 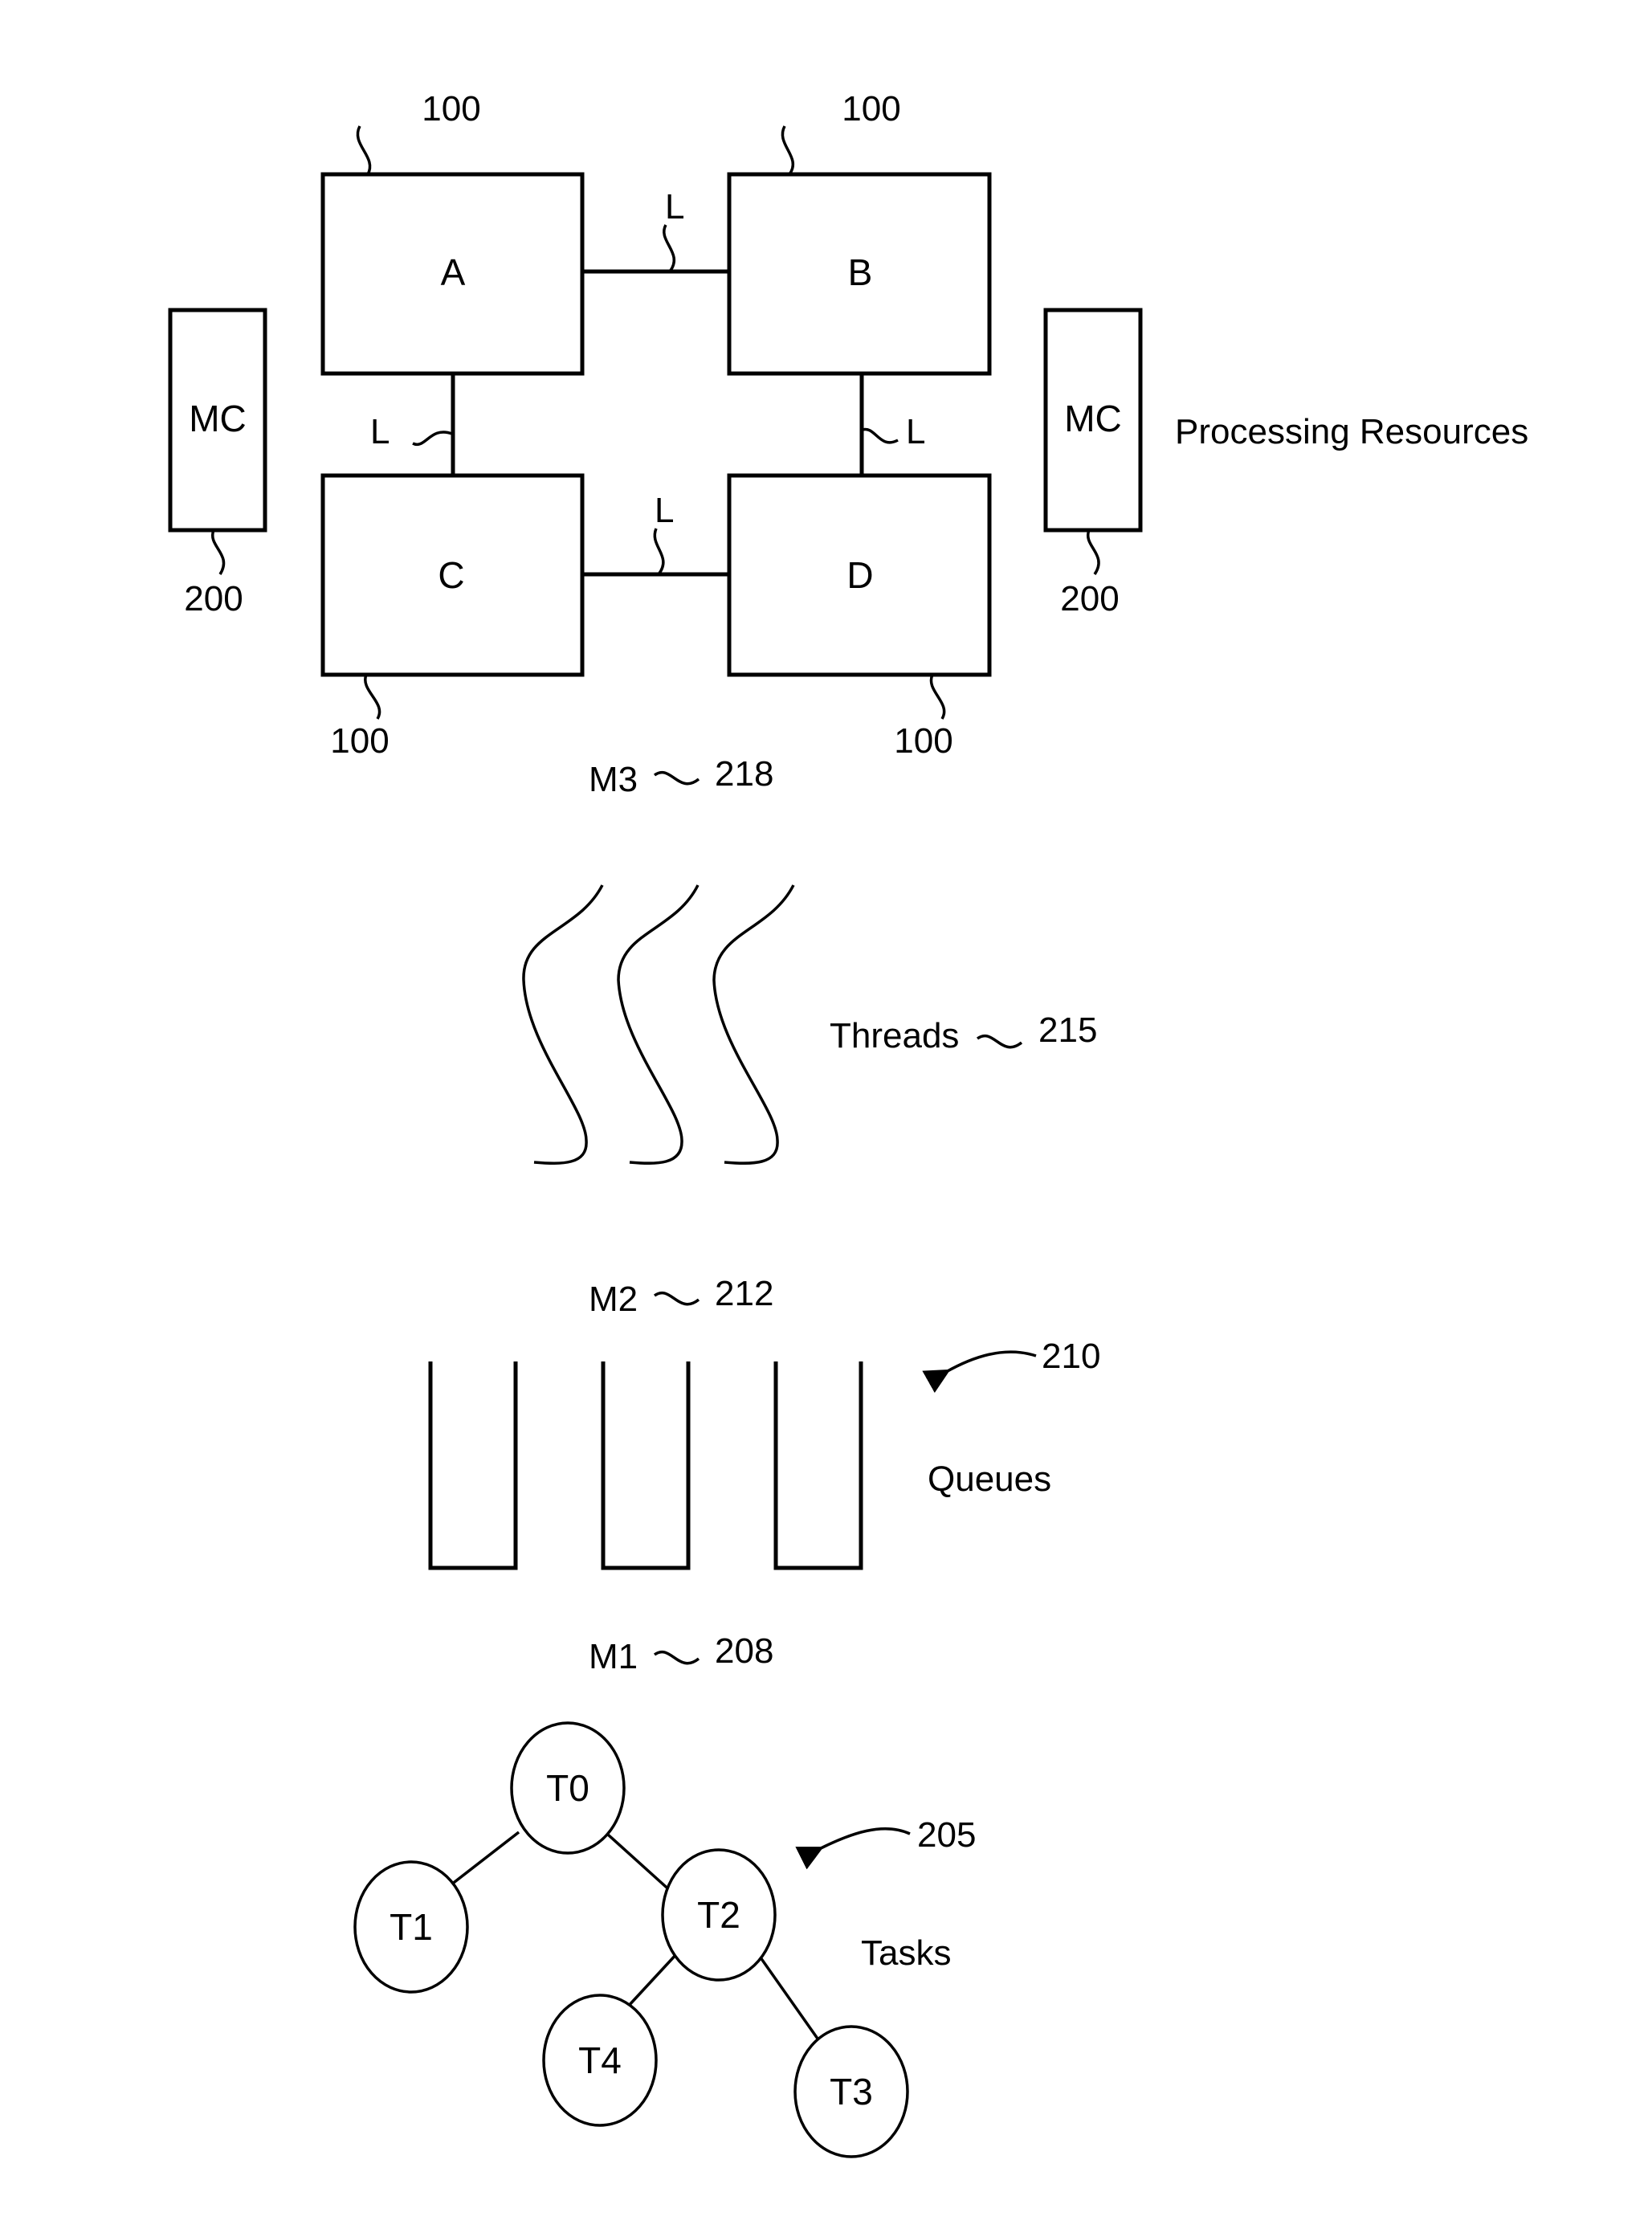 What do you see at coordinates (613, 1299) in the screenshot?
I see `mapping-m2-label: M2` at bounding box center [613, 1299].